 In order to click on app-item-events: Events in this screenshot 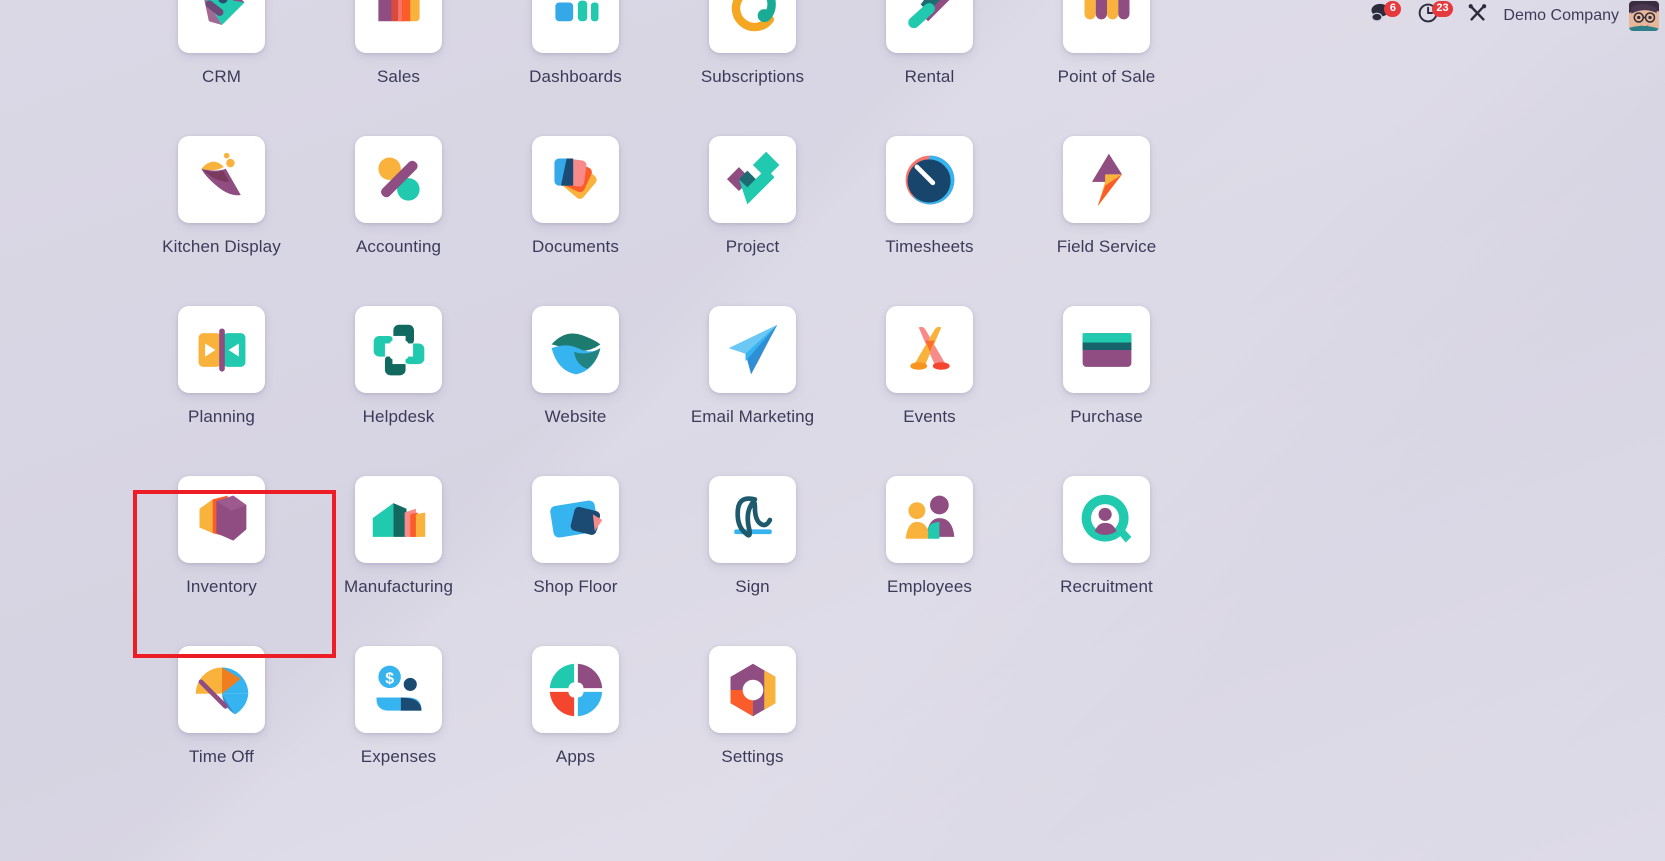, I will do `click(929, 373)`.